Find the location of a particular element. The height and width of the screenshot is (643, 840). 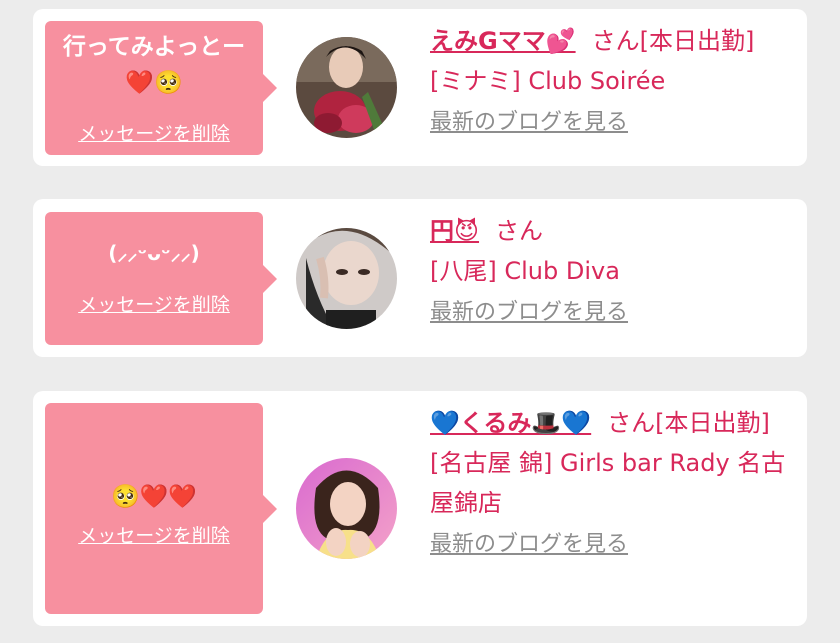

cast-status: さん is located at coordinates (519, 231).